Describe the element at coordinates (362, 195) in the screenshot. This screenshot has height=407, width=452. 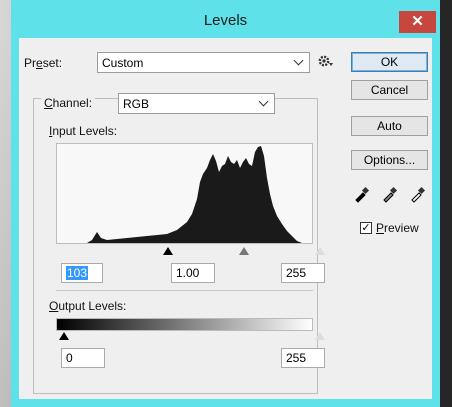
I see `black-point-eyedropper-icon` at that location.